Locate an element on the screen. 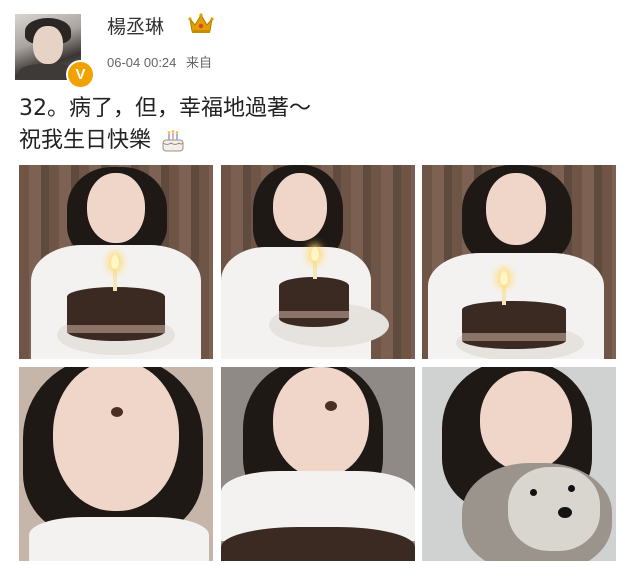 The height and width of the screenshot is (565, 640). birthday-cake-emoji is located at coordinates (173, 141).